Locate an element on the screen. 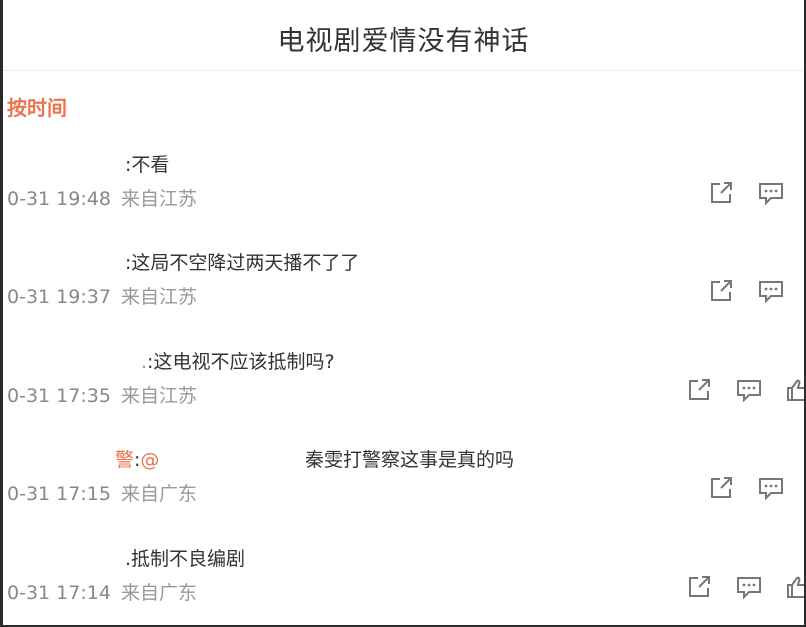 This screenshot has height=627, width=806. mention-link: @ is located at coordinates (149, 460).